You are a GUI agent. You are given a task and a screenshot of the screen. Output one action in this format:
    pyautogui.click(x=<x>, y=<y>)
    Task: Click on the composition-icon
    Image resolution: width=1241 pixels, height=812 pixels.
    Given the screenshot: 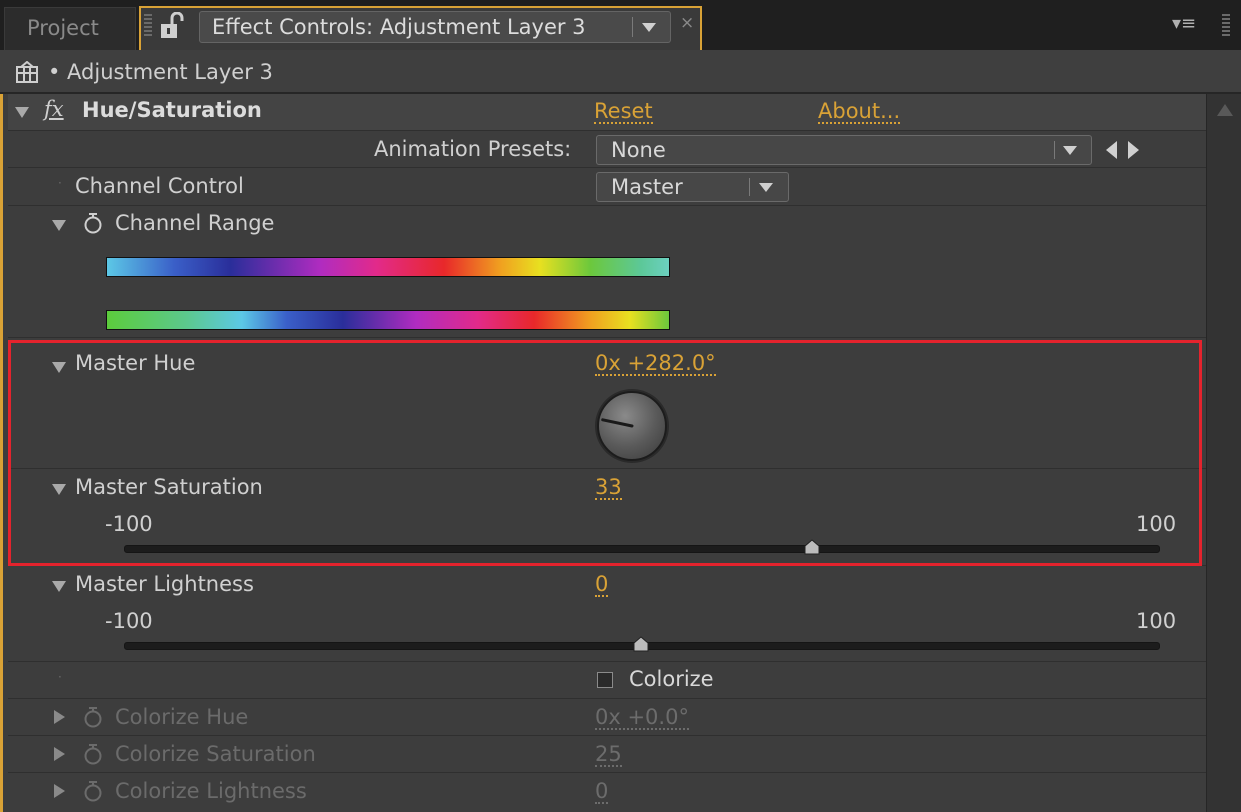 What is the action you would take?
    pyautogui.click(x=27, y=72)
    